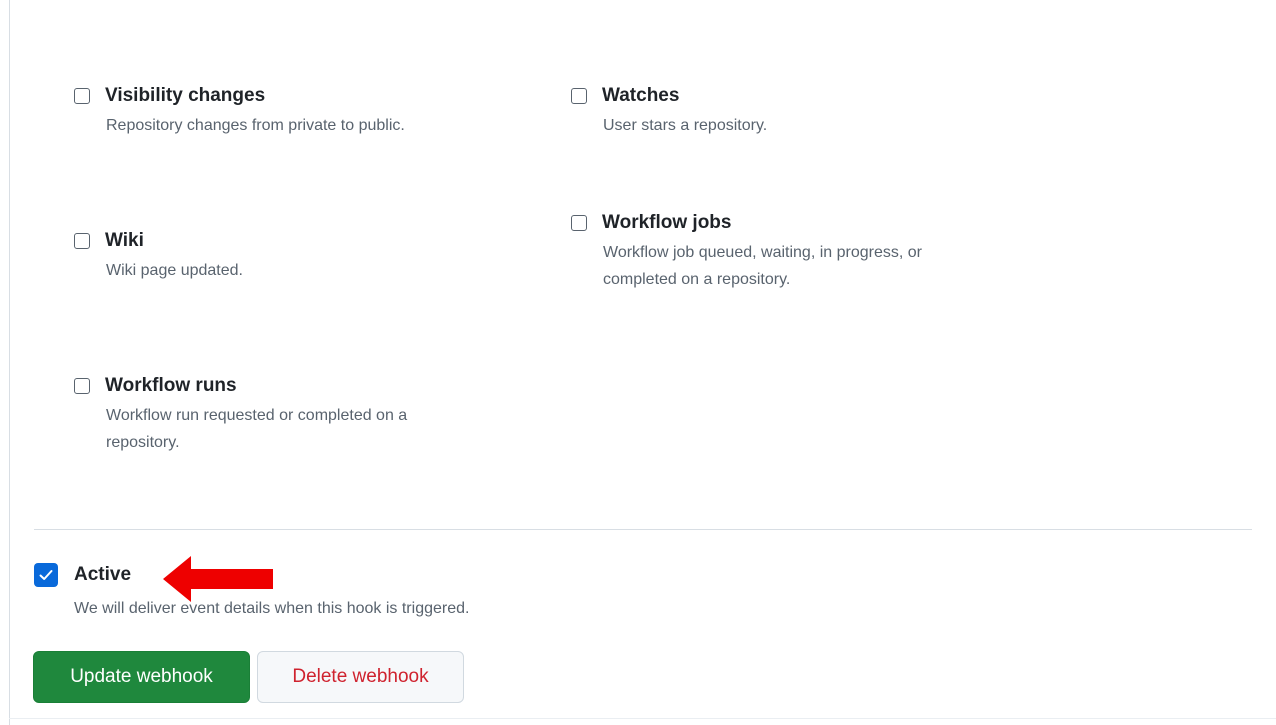 This screenshot has height=725, width=1276. I want to click on event-description: Wiki page updated., so click(174, 270).